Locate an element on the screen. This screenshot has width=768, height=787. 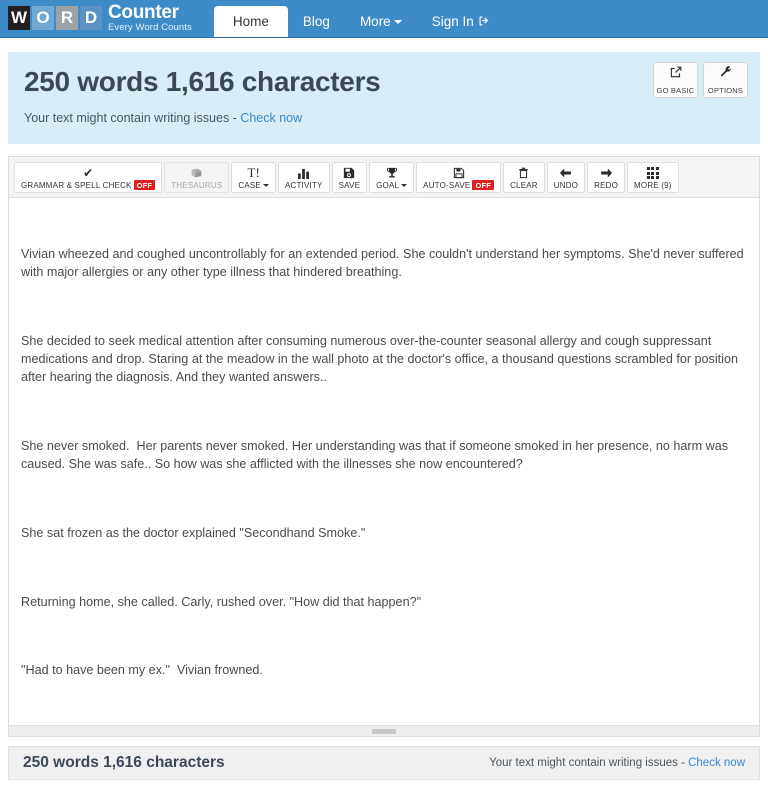
book-icon is located at coordinates (196, 173).